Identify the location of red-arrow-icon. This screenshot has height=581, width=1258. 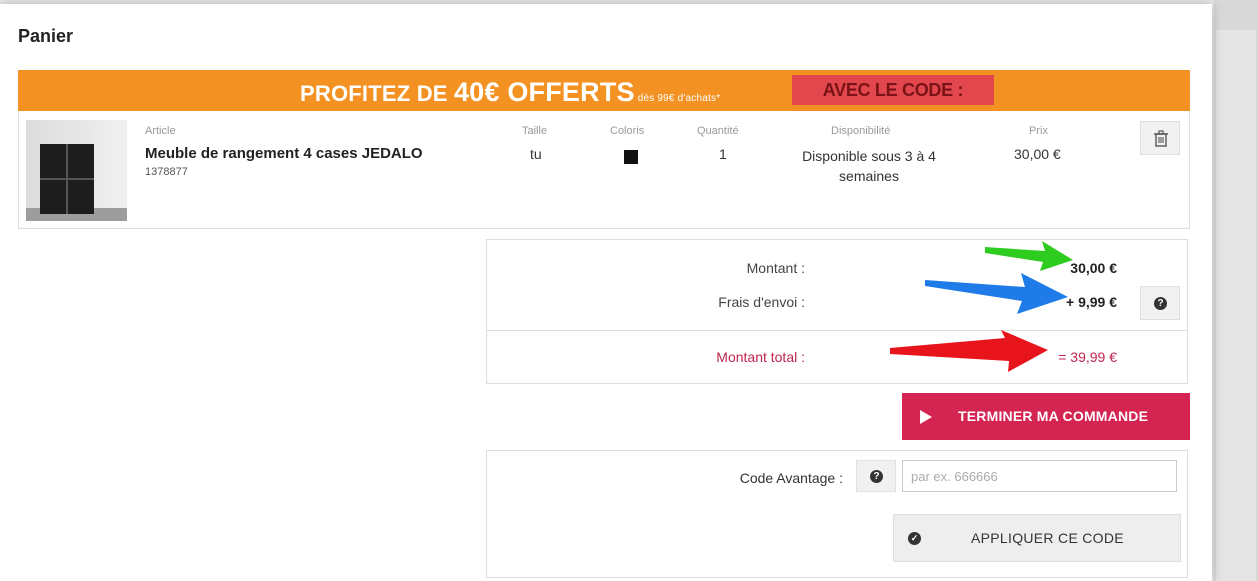
(969, 351).